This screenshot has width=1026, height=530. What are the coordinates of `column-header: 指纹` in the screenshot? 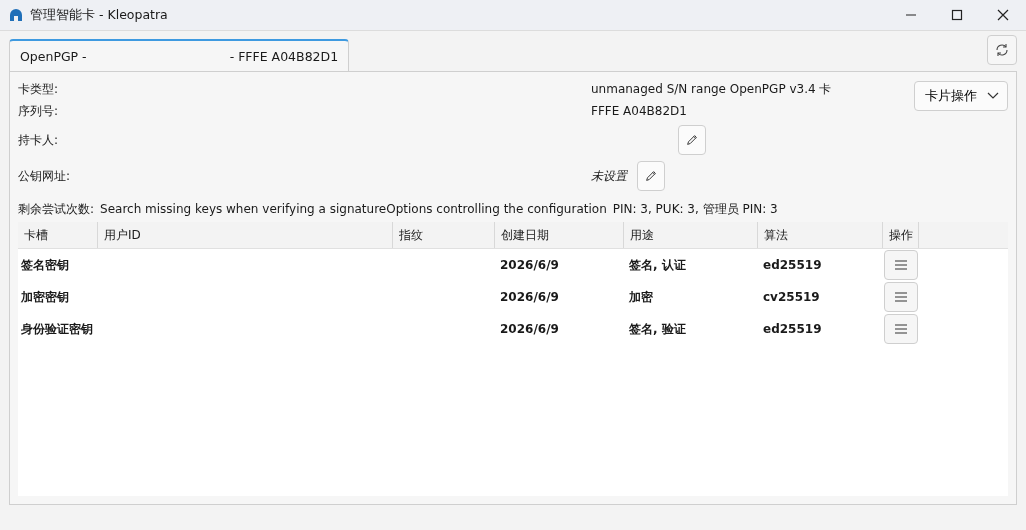 It's located at (444, 235).